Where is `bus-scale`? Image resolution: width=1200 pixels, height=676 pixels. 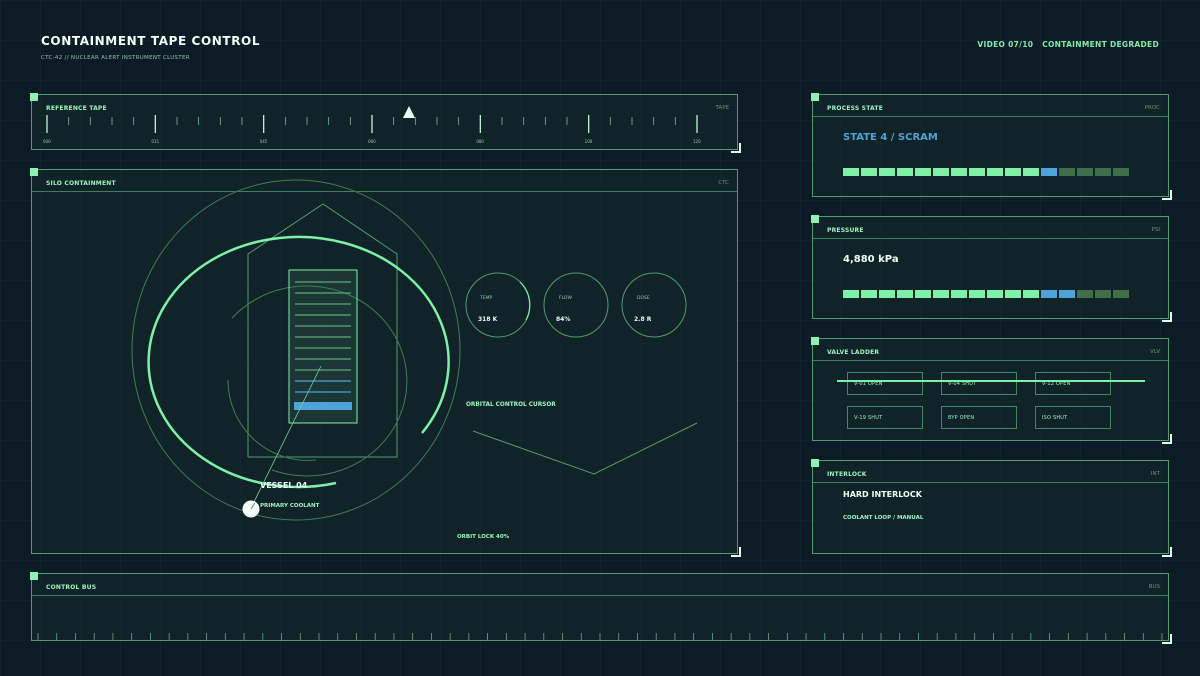
bus-scale is located at coordinates (601, 608).